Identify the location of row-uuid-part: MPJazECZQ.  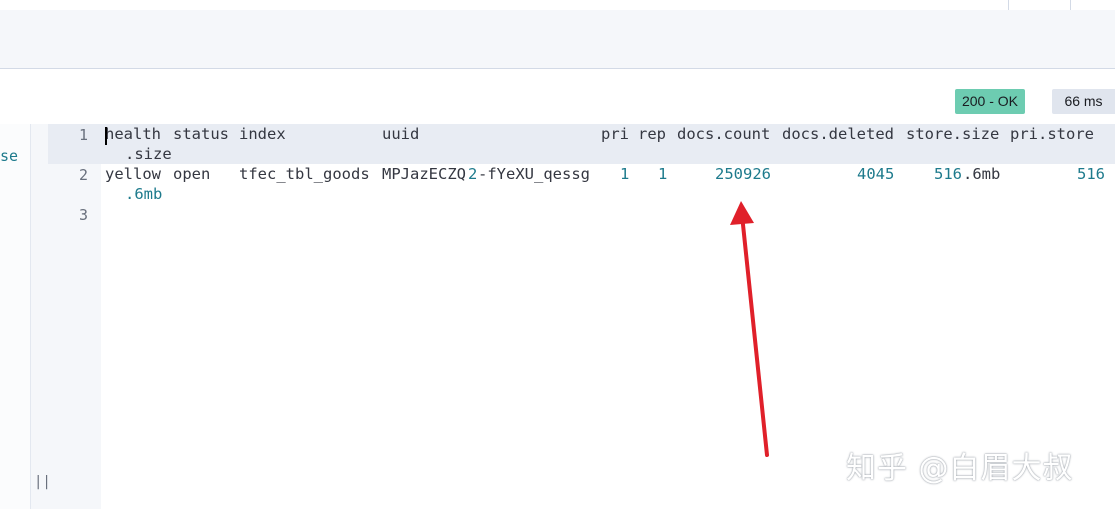
(424, 174).